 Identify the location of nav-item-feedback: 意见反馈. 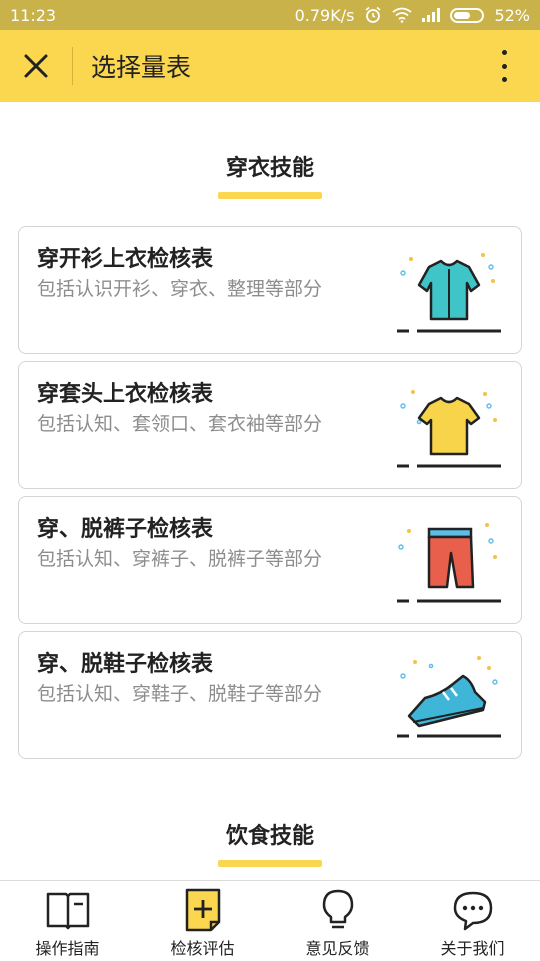
(337, 921).